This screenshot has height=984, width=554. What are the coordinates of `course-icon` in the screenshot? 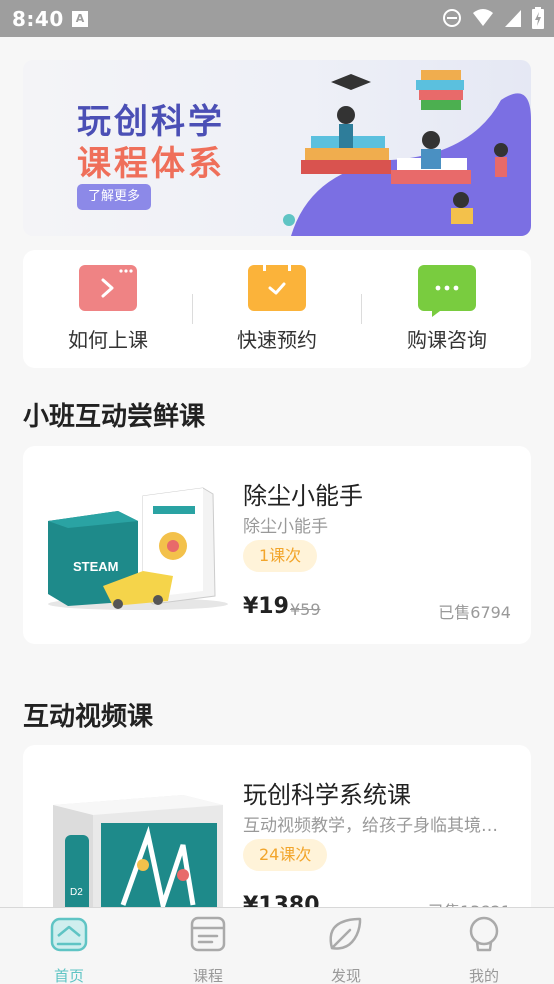 It's located at (208, 934).